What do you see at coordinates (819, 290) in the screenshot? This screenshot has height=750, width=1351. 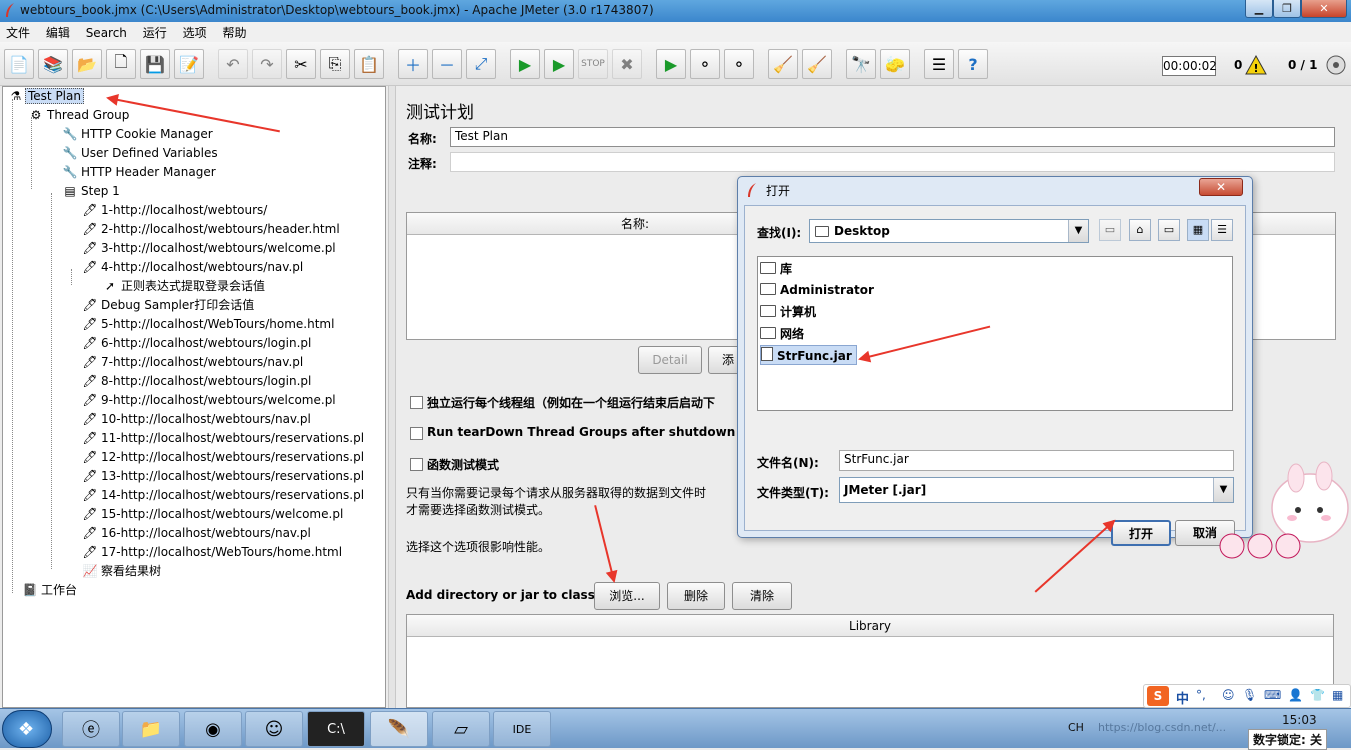 I see `file-item-administrator: Administrator` at bounding box center [819, 290].